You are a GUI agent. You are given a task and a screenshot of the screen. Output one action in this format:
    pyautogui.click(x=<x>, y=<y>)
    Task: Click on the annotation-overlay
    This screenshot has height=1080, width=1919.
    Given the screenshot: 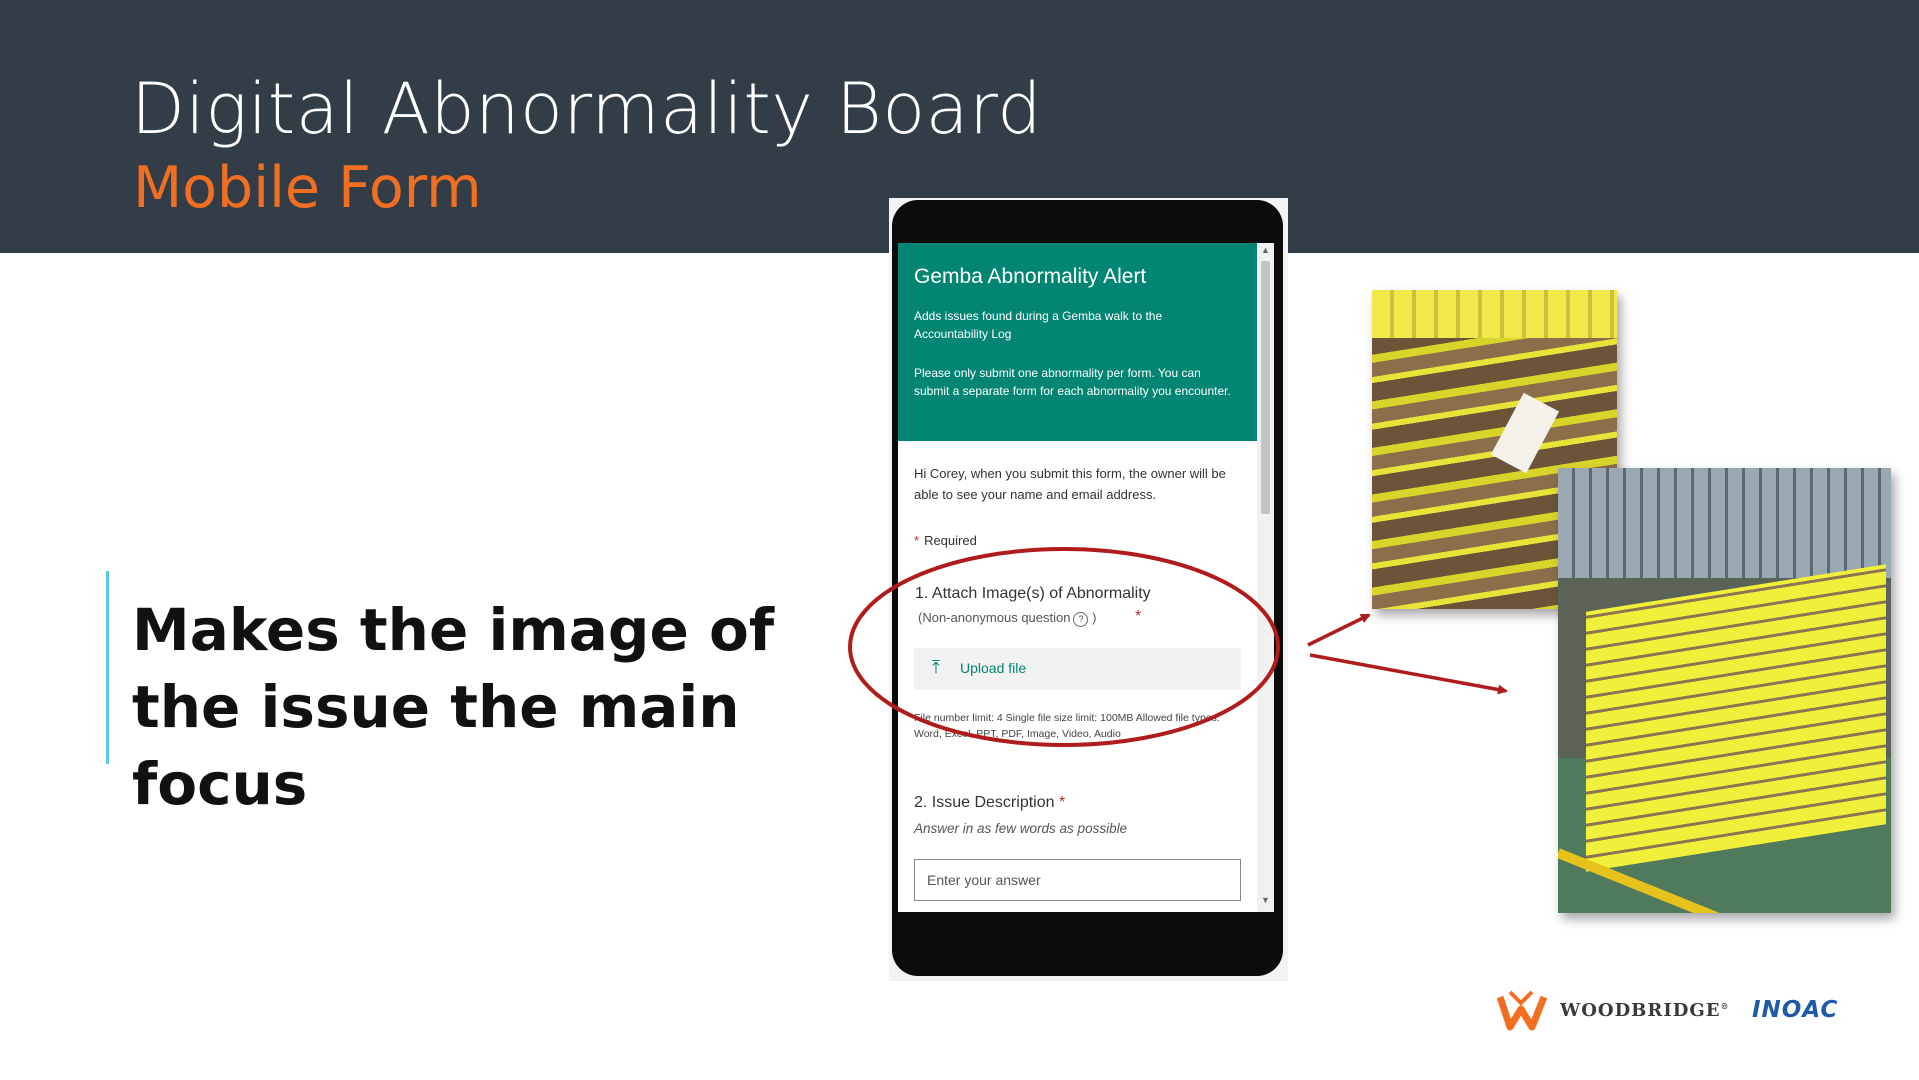 What is the action you would take?
    pyautogui.click(x=1178, y=647)
    